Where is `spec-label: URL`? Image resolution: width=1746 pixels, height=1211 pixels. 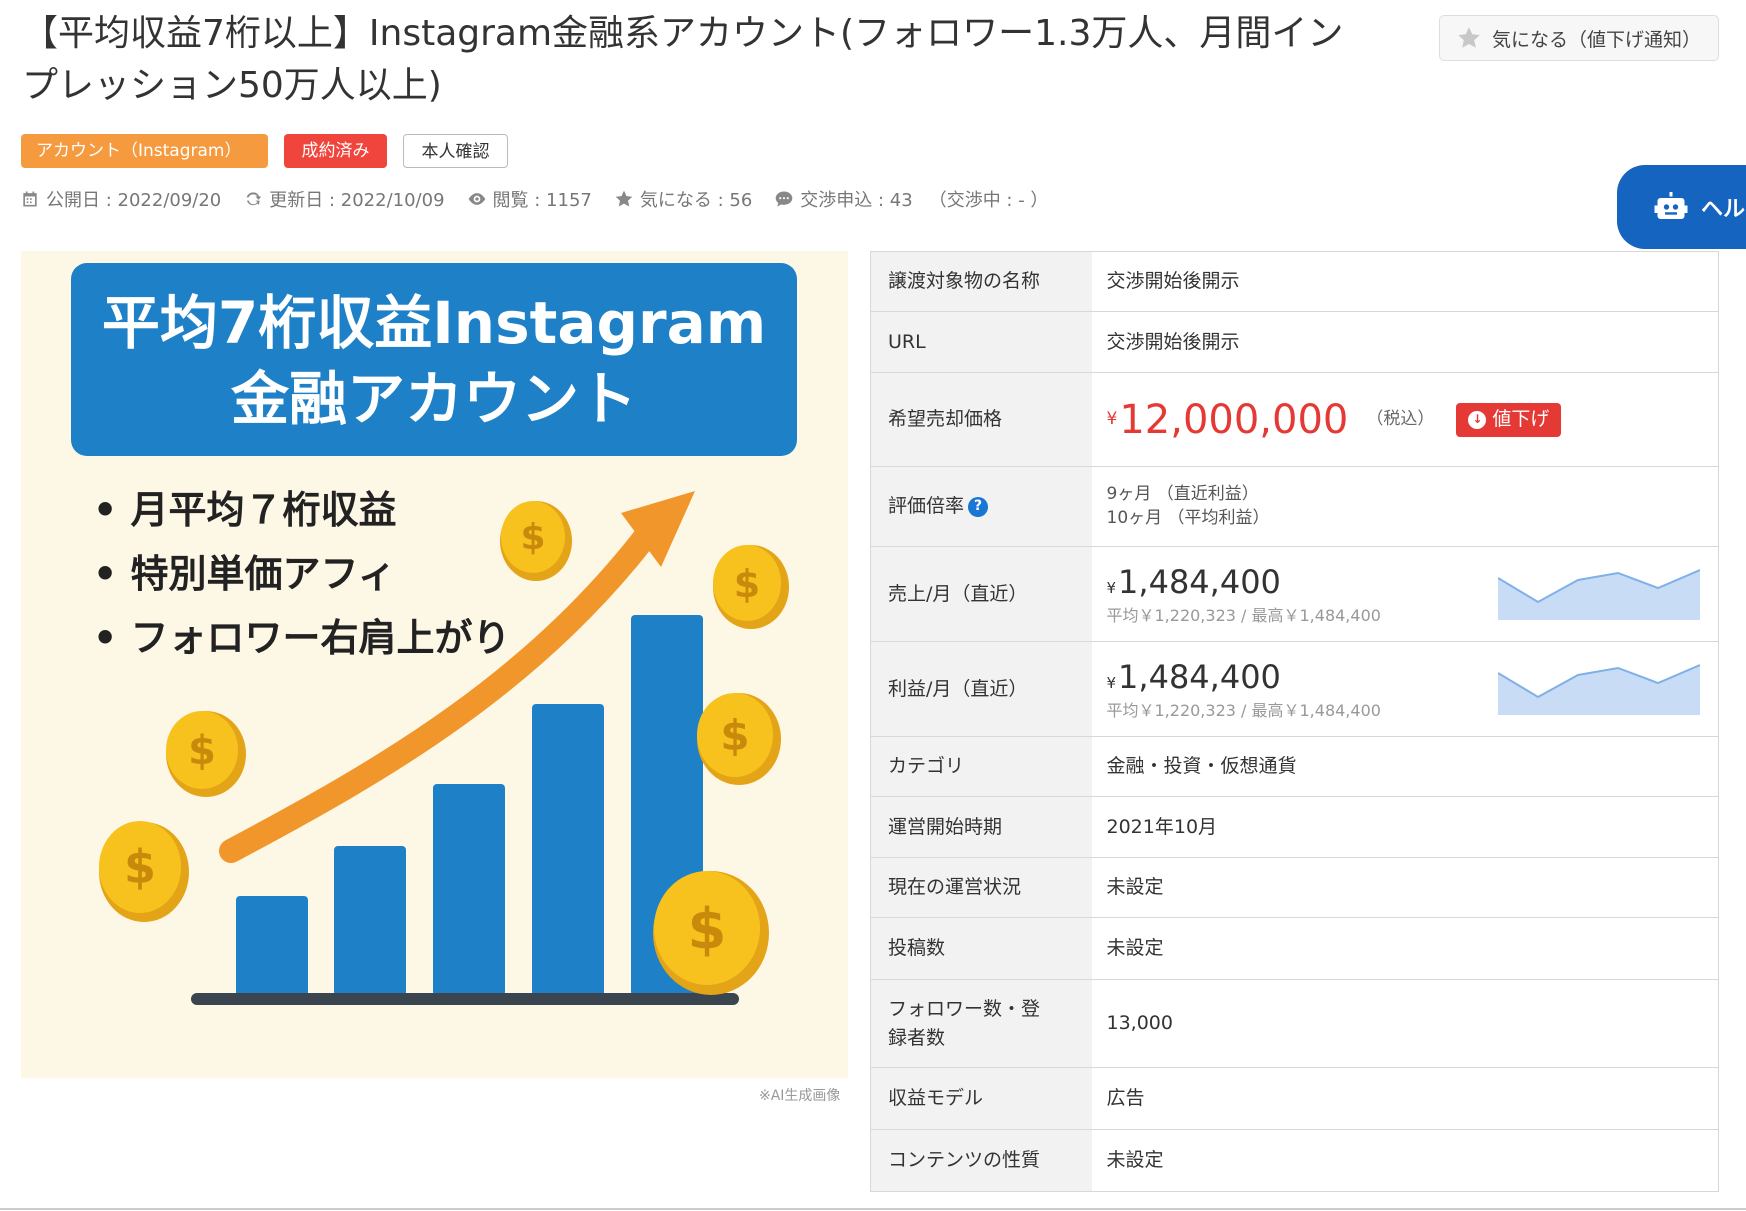 spec-label: URL is located at coordinates (981, 342).